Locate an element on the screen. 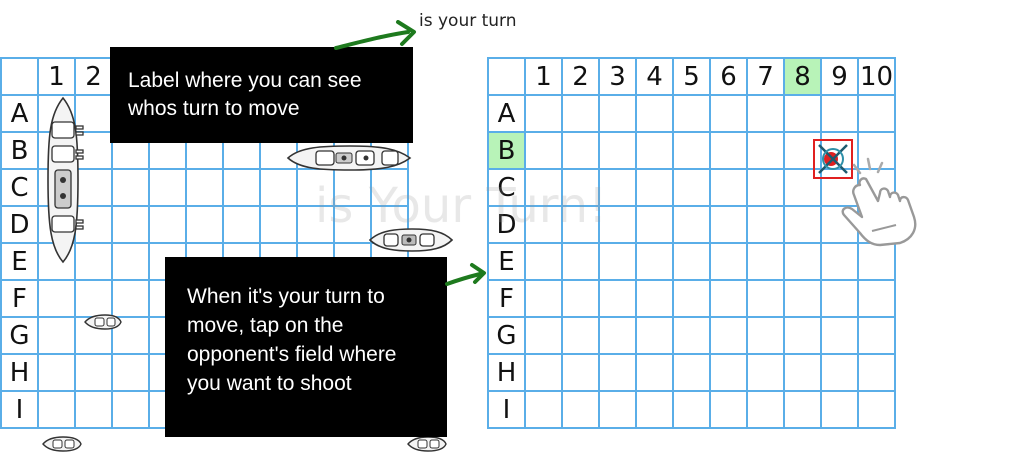 The width and height of the screenshot is (1023, 464). player-board-row-header: I is located at coordinates (19, 409).